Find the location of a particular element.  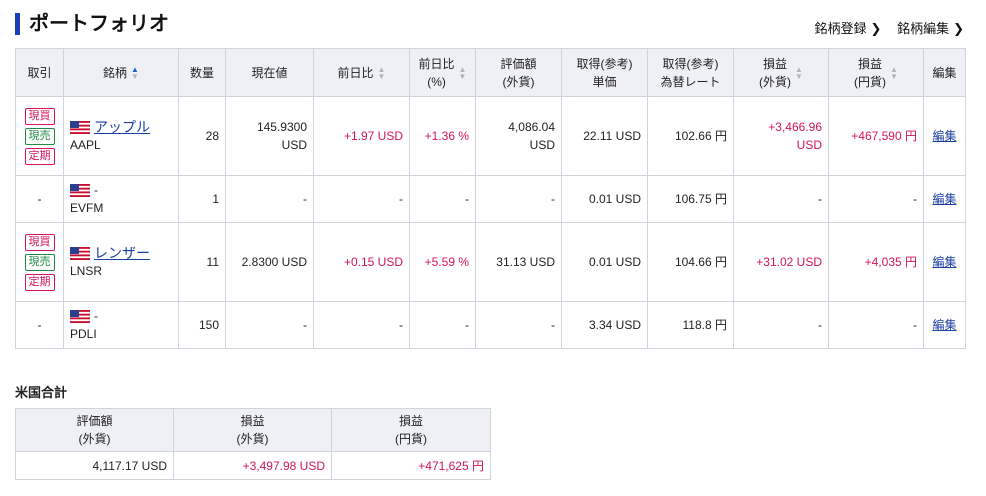

qty-cell: 1 is located at coordinates (202, 199).